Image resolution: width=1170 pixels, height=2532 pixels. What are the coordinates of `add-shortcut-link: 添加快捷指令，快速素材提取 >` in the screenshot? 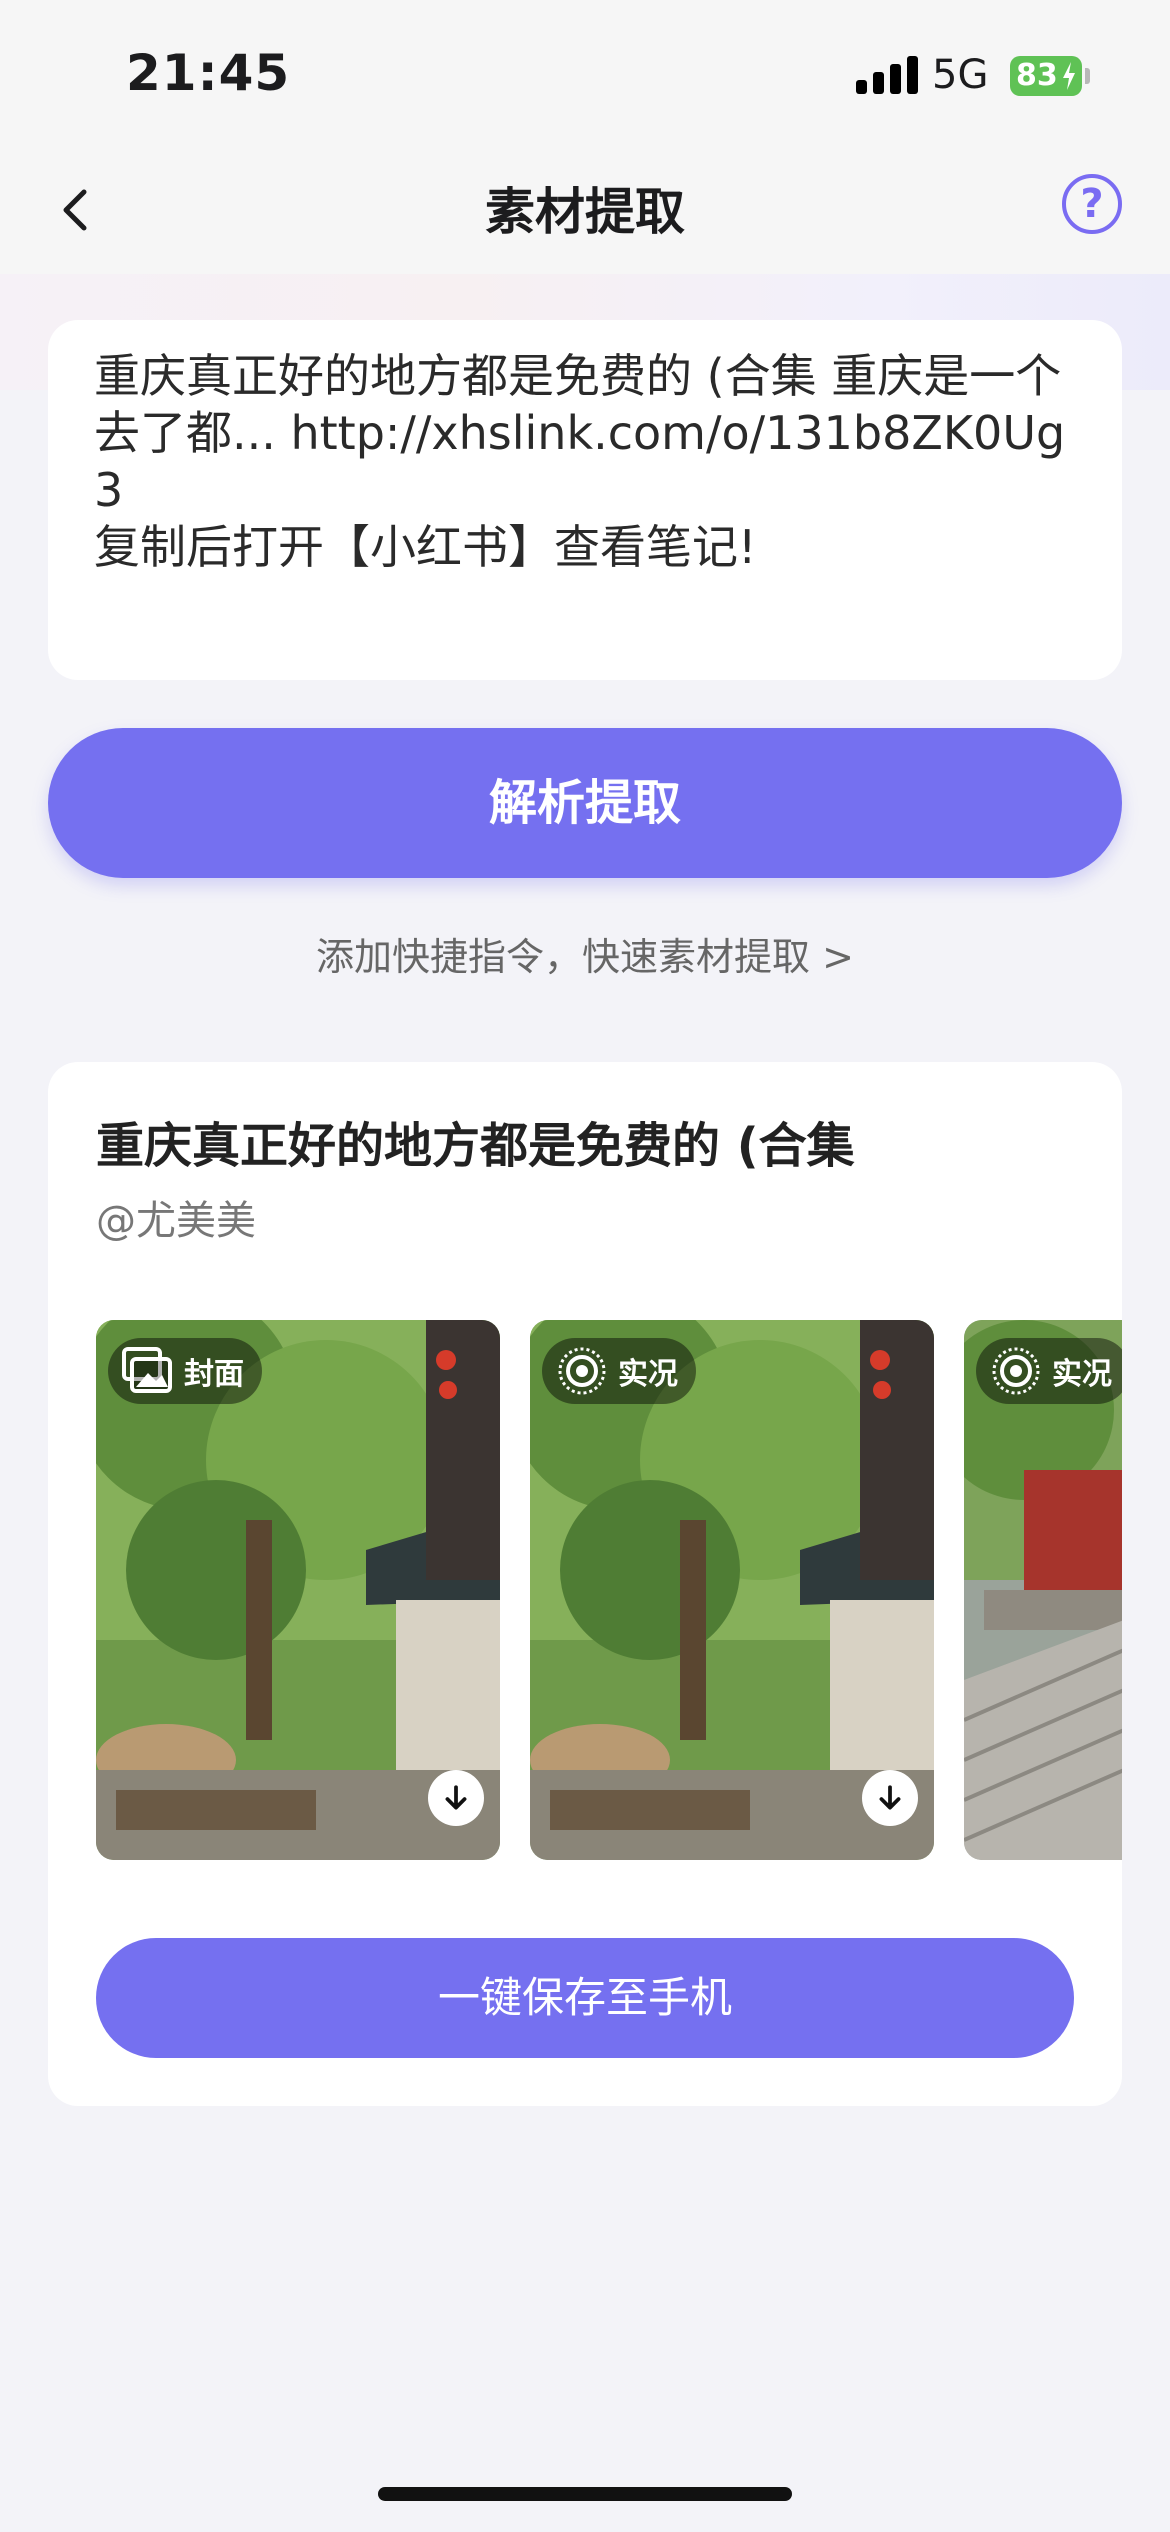 It's located at (585, 953).